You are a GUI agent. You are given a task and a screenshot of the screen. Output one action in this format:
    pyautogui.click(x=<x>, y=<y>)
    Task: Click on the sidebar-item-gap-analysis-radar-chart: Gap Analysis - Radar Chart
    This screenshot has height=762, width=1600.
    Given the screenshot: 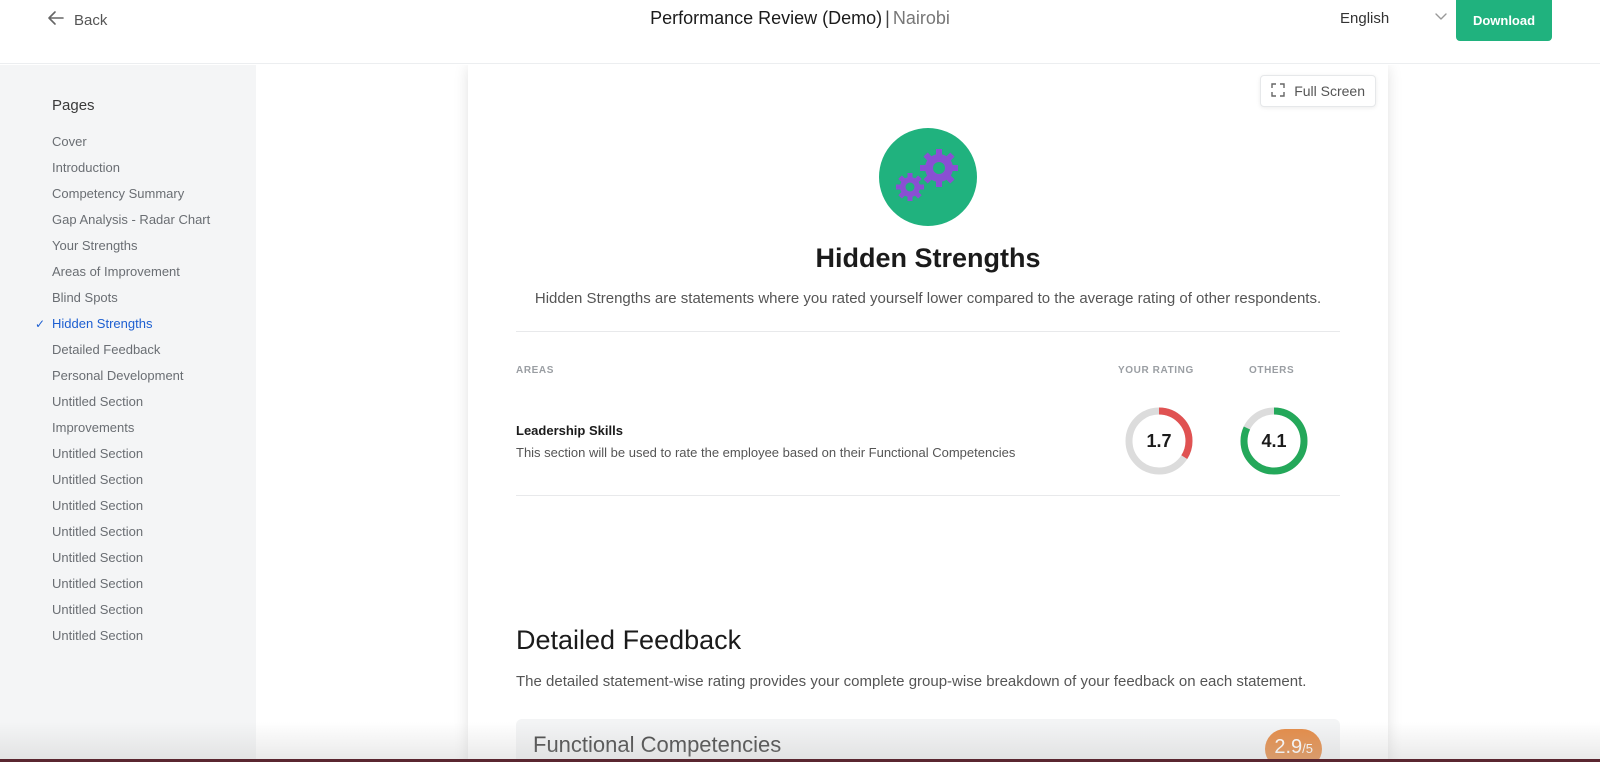 What is the action you would take?
    pyautogui.click(x=131, y=220)
    